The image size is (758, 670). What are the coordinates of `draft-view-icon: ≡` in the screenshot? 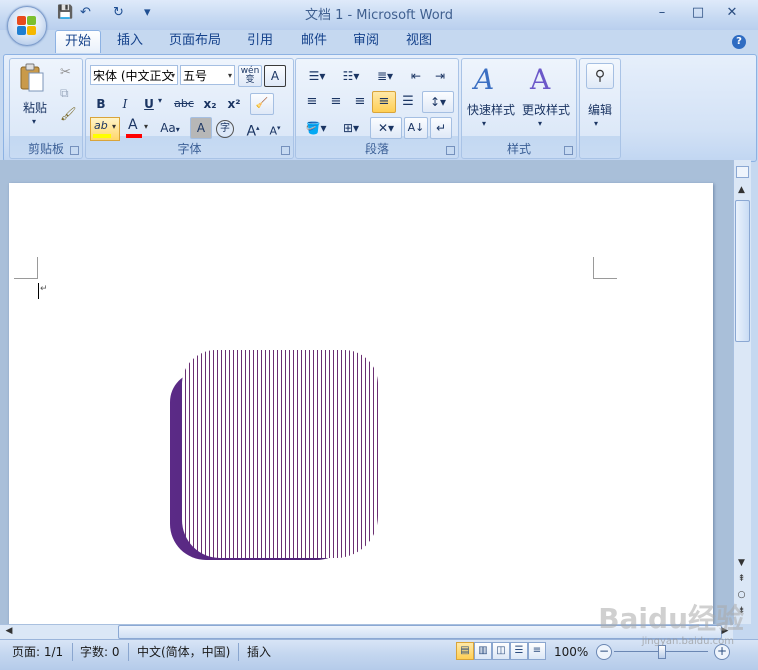 It's located at (537, 651).